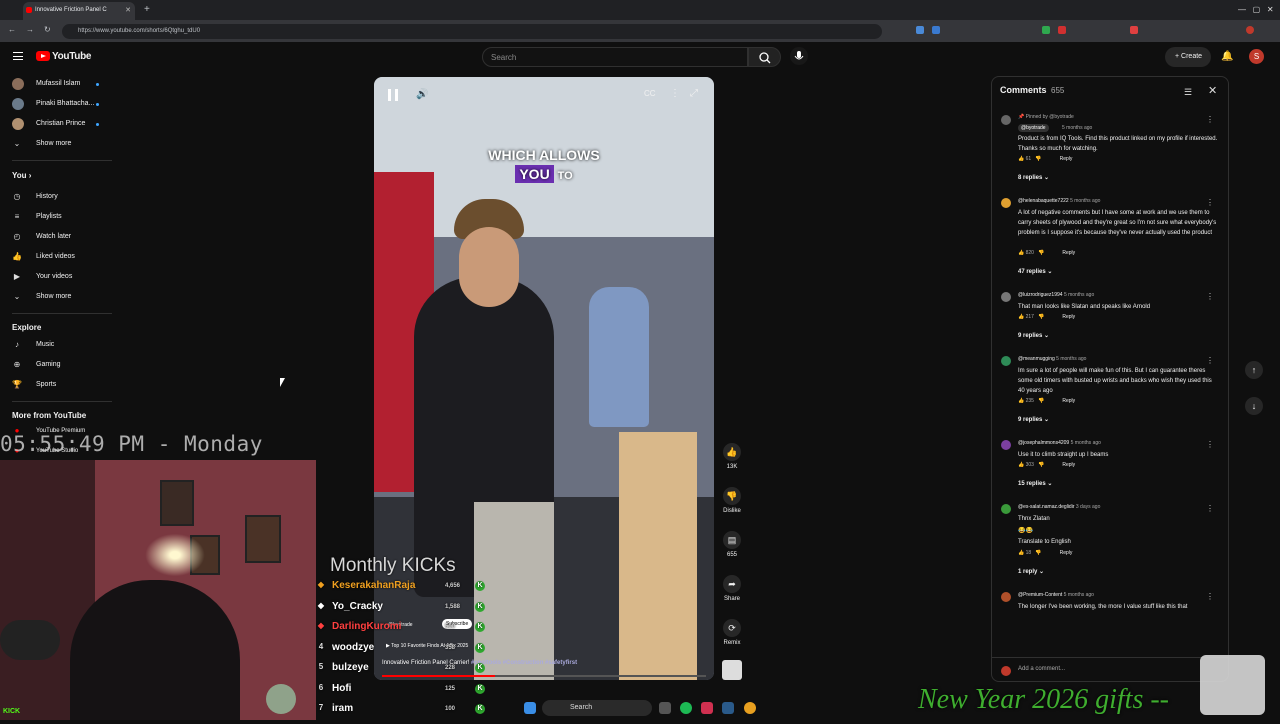 The height and width of the screenshot is (724, 1280). What do you see at coordinates (1212, 90) in the screenshot?
I see `close-icon: ✕` at bounding box center [1212, 90].